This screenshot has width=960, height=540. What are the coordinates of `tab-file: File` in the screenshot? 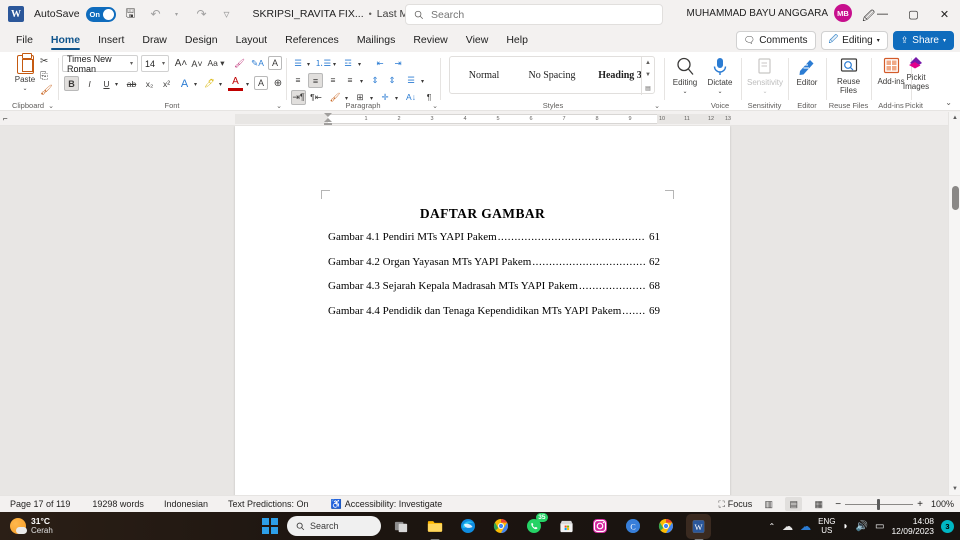 It's located at (24, 40).